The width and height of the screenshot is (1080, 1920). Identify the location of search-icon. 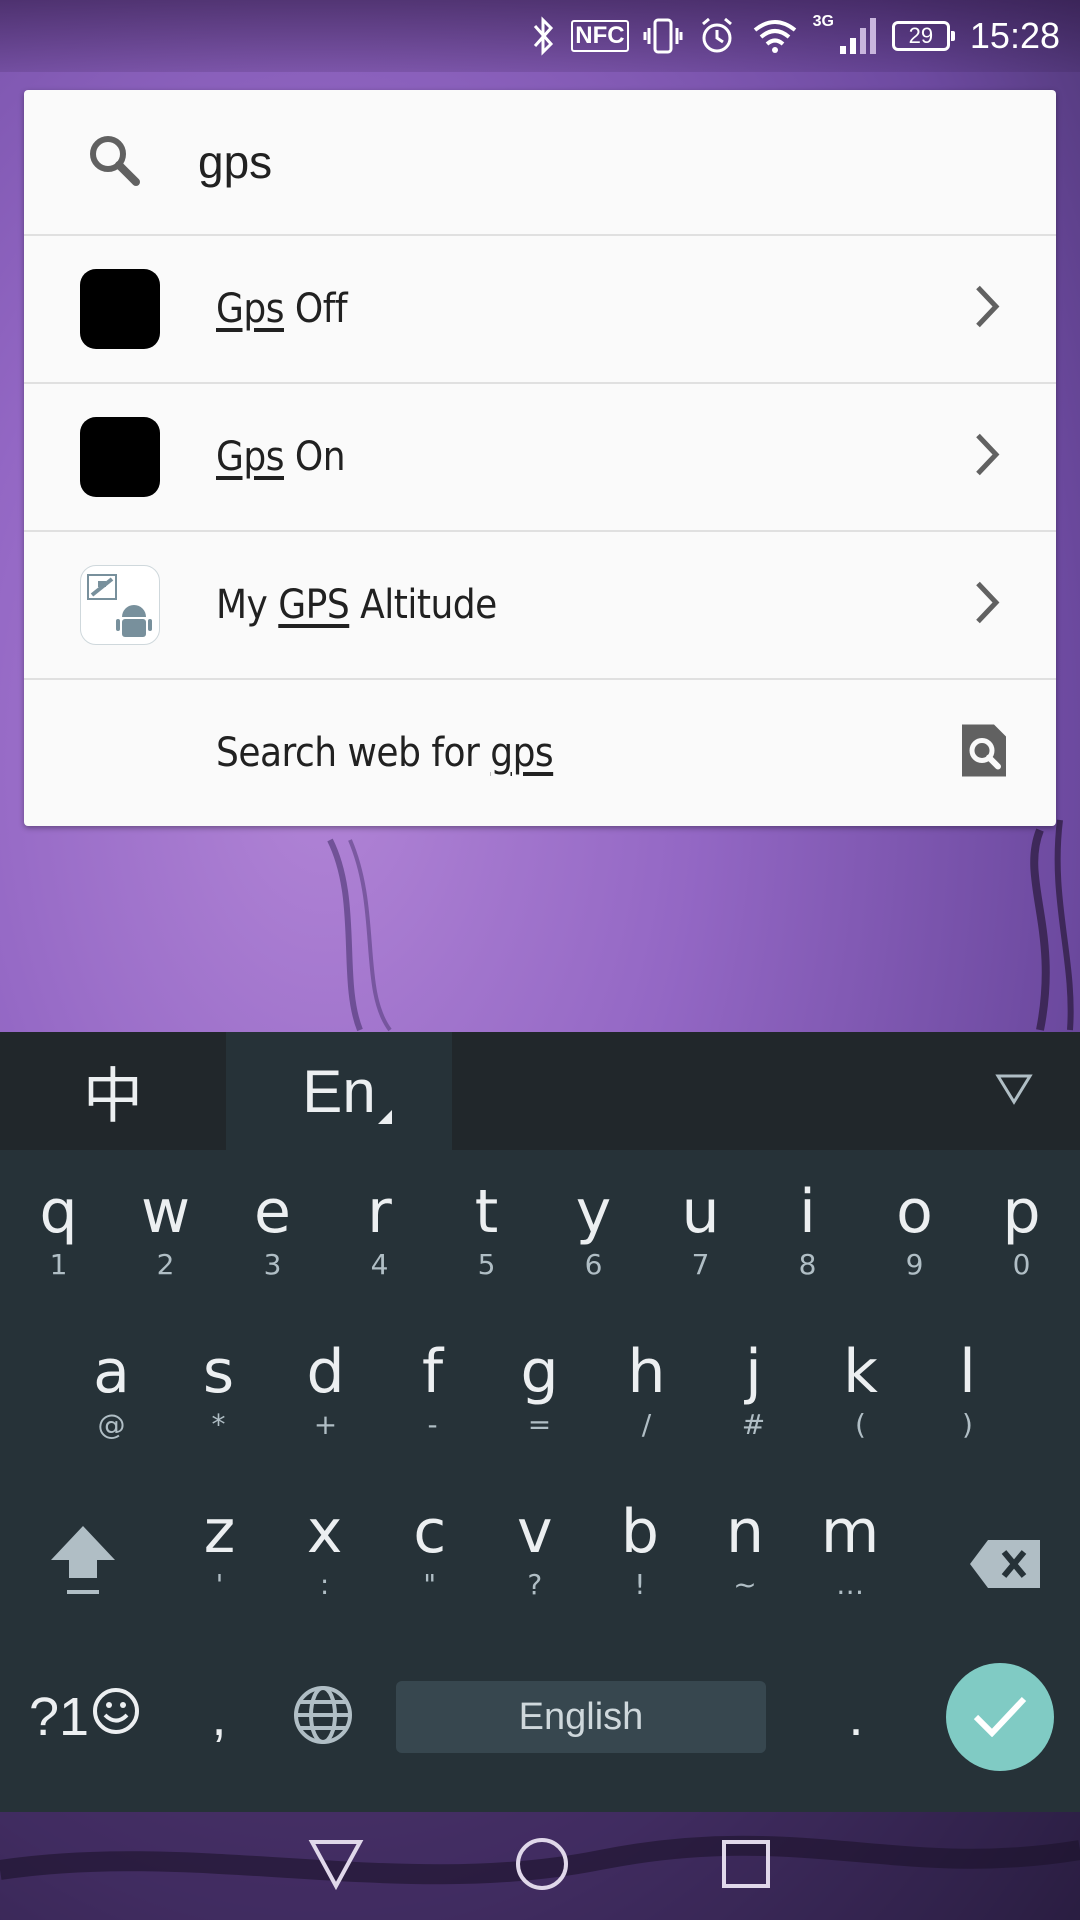
(117, 162).